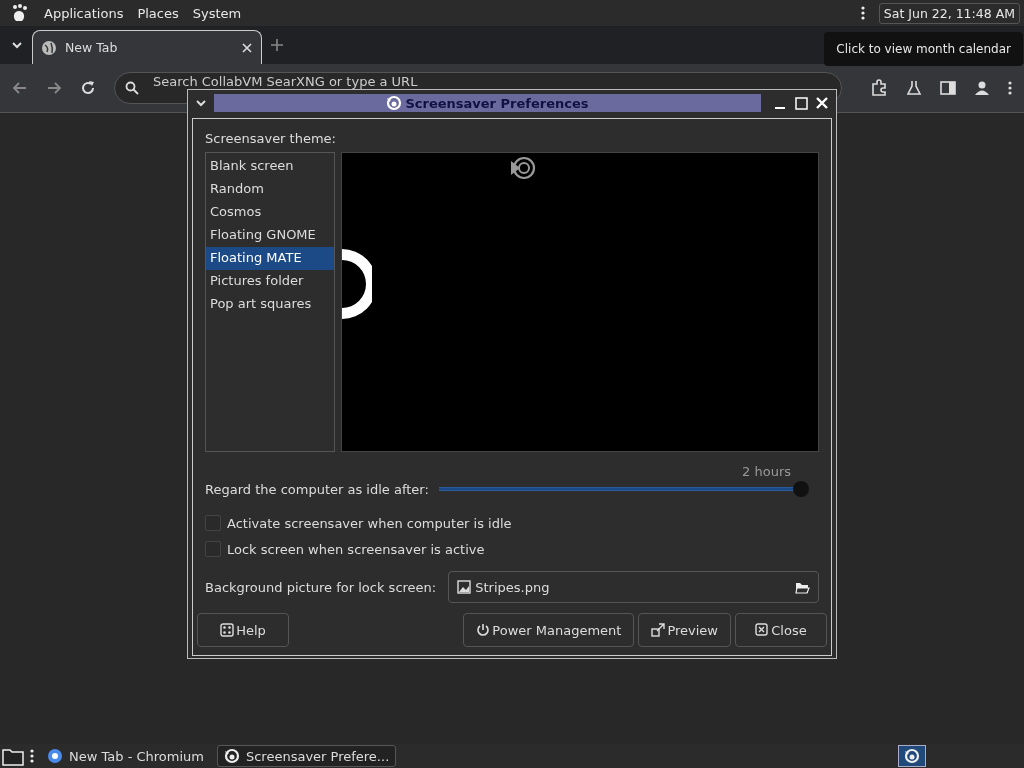 The width and height of the screenshot is (1024, 768). Describe the element at coordinates (801, 489) in the screenshot. I see `slider-thumb` at that location.